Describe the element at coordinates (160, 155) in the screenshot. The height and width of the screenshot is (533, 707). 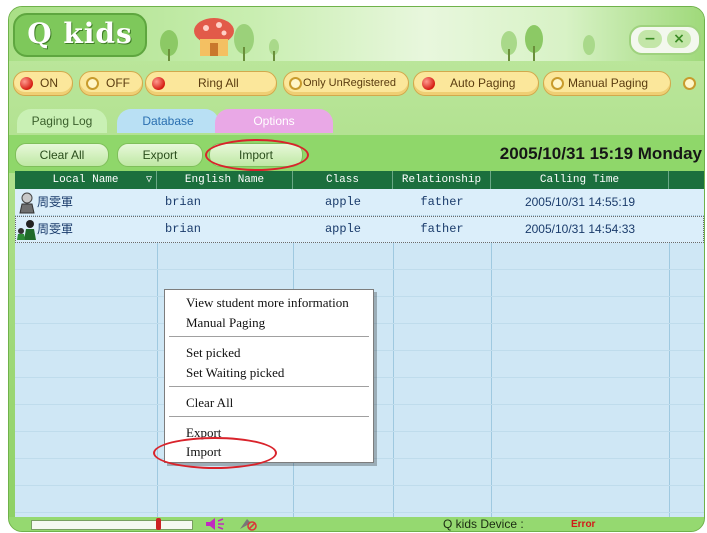
I see `export-button: Export` at that location.